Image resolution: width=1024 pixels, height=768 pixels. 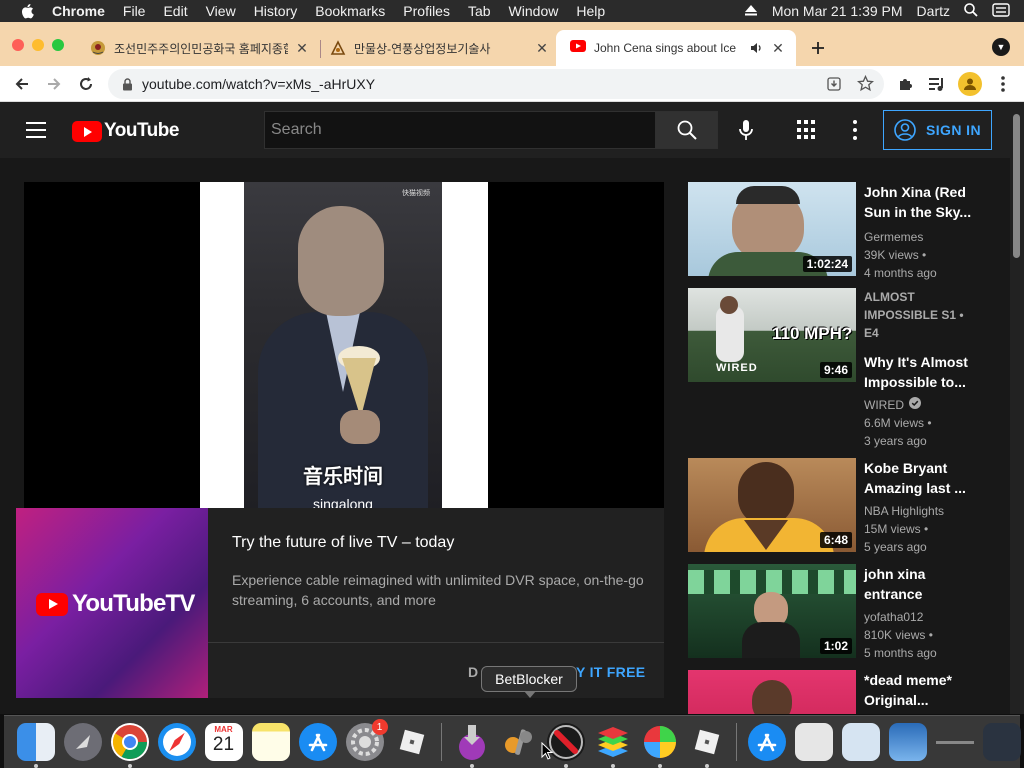 I want to click on guide-menu-icon, so click(x=36, y=130).